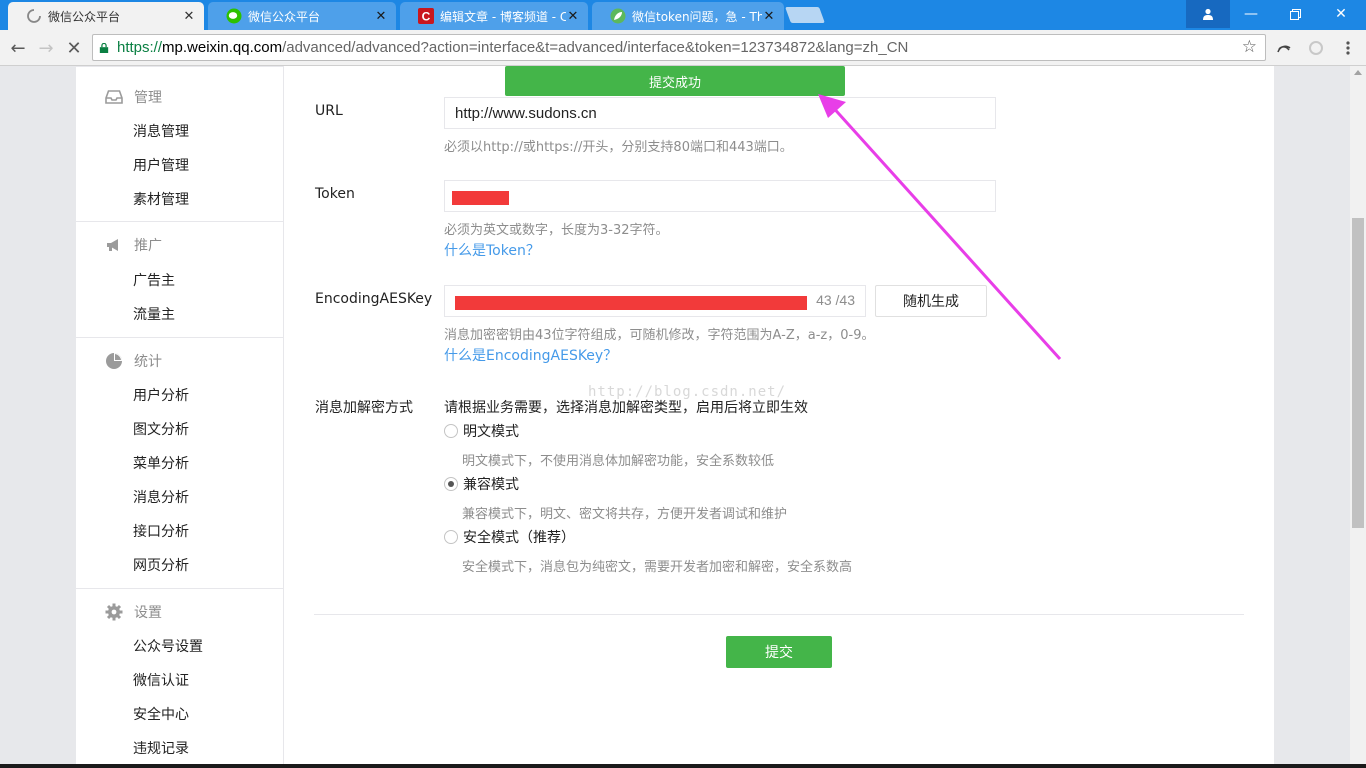  I want to click on minimize-icon: —, so click(1251, 14).